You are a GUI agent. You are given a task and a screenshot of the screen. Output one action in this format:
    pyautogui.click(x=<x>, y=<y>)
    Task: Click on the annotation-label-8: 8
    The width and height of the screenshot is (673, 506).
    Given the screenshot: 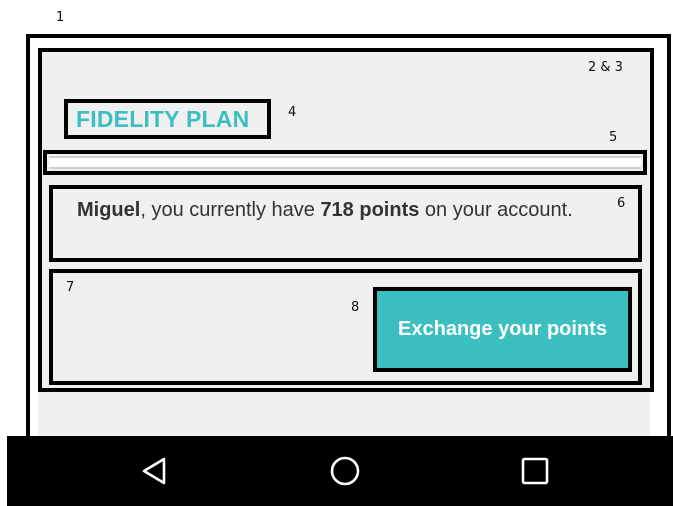 What is the action you would take?
    pyautogui.click(x=355, y=307)
    